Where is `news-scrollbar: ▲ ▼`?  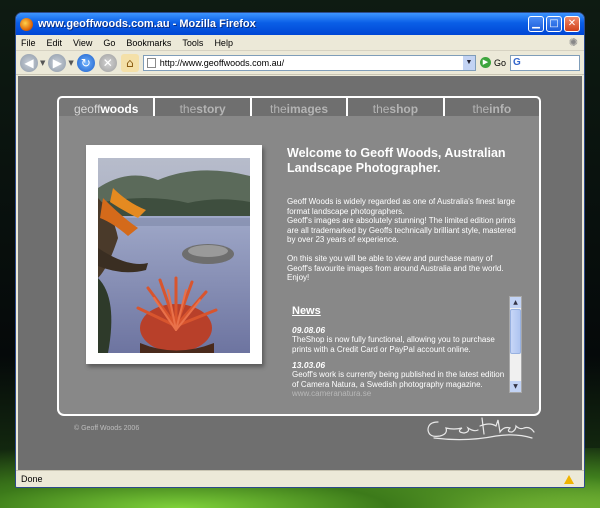
news-scrollbar: ▲ ▼ is located at coordinates (515, 344).